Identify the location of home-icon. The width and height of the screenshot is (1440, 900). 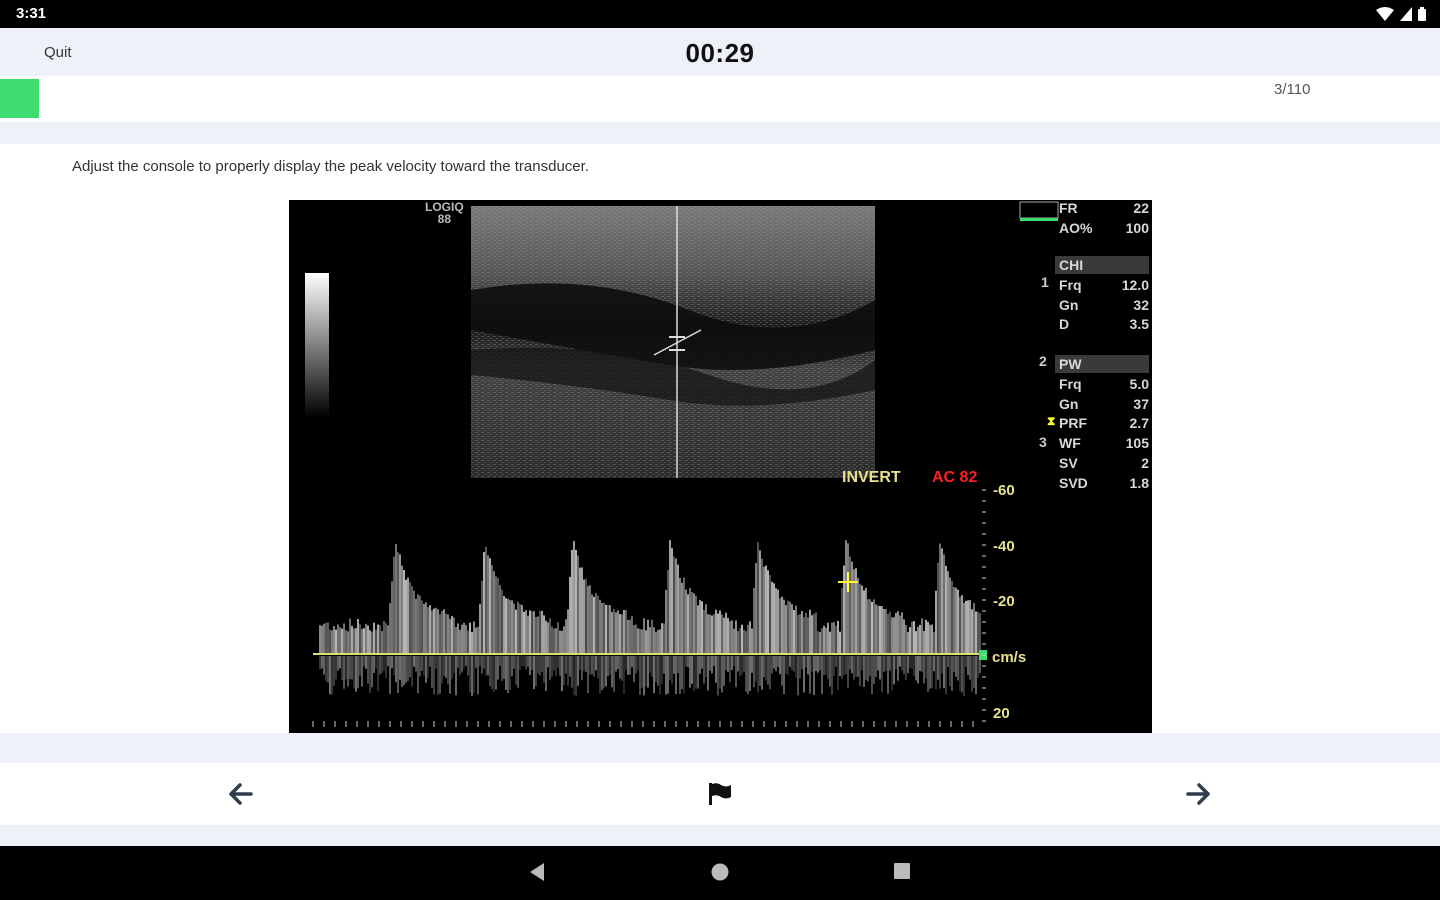
(720, 872).